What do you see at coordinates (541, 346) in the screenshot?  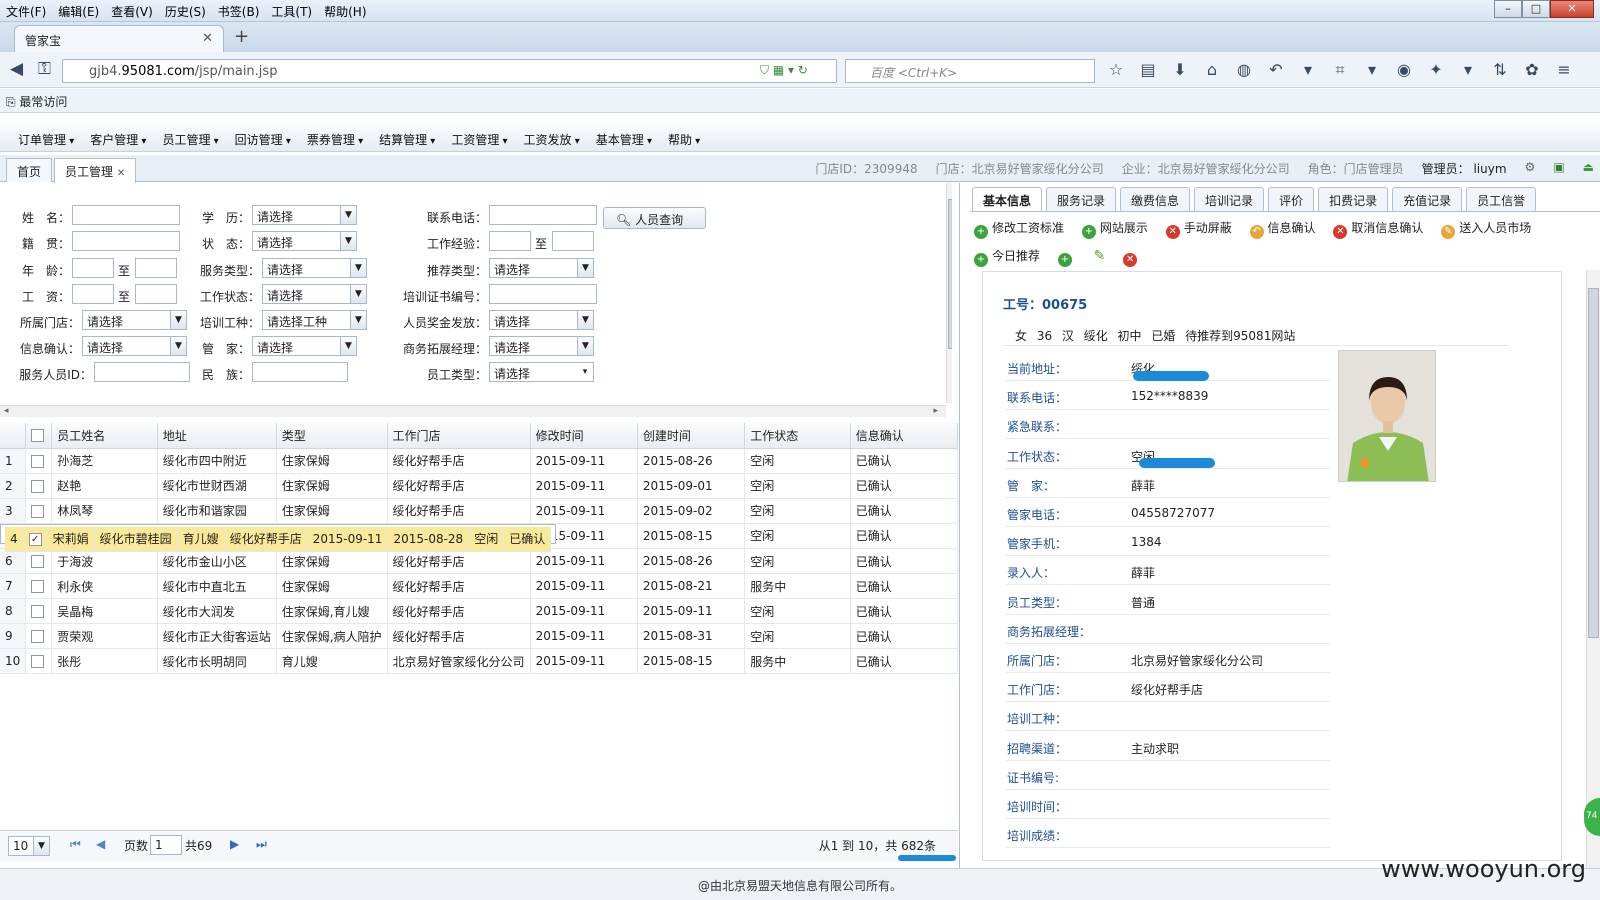 I see `bd-manager-select: 请选择 ▼` at bounding box center [541, 346].